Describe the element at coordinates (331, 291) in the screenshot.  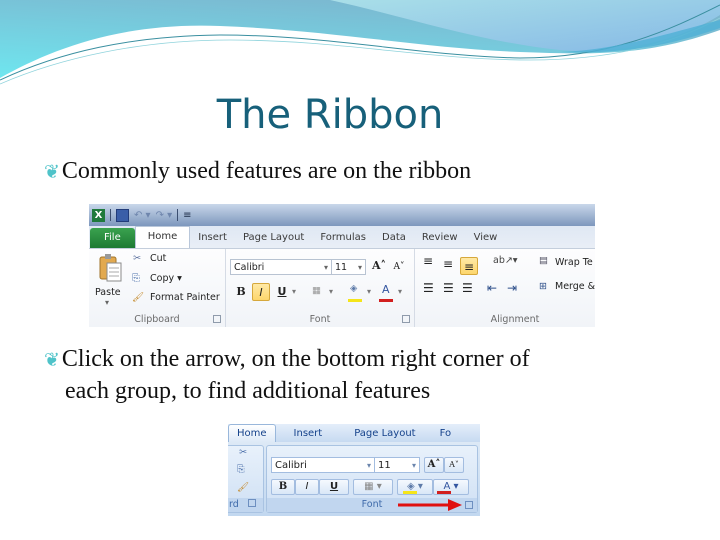
I see `borders-dropdown-icon: ▾` at that location.